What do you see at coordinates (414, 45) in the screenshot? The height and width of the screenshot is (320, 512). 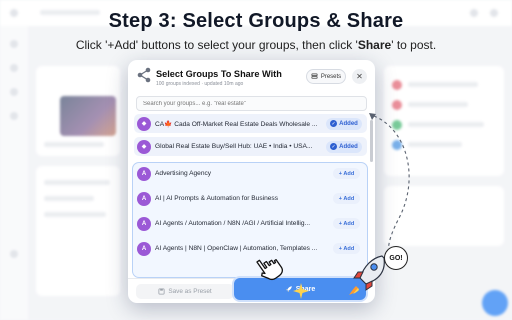 I see `instructions-part-2: ' to post.` at bounding box center [414, 45].